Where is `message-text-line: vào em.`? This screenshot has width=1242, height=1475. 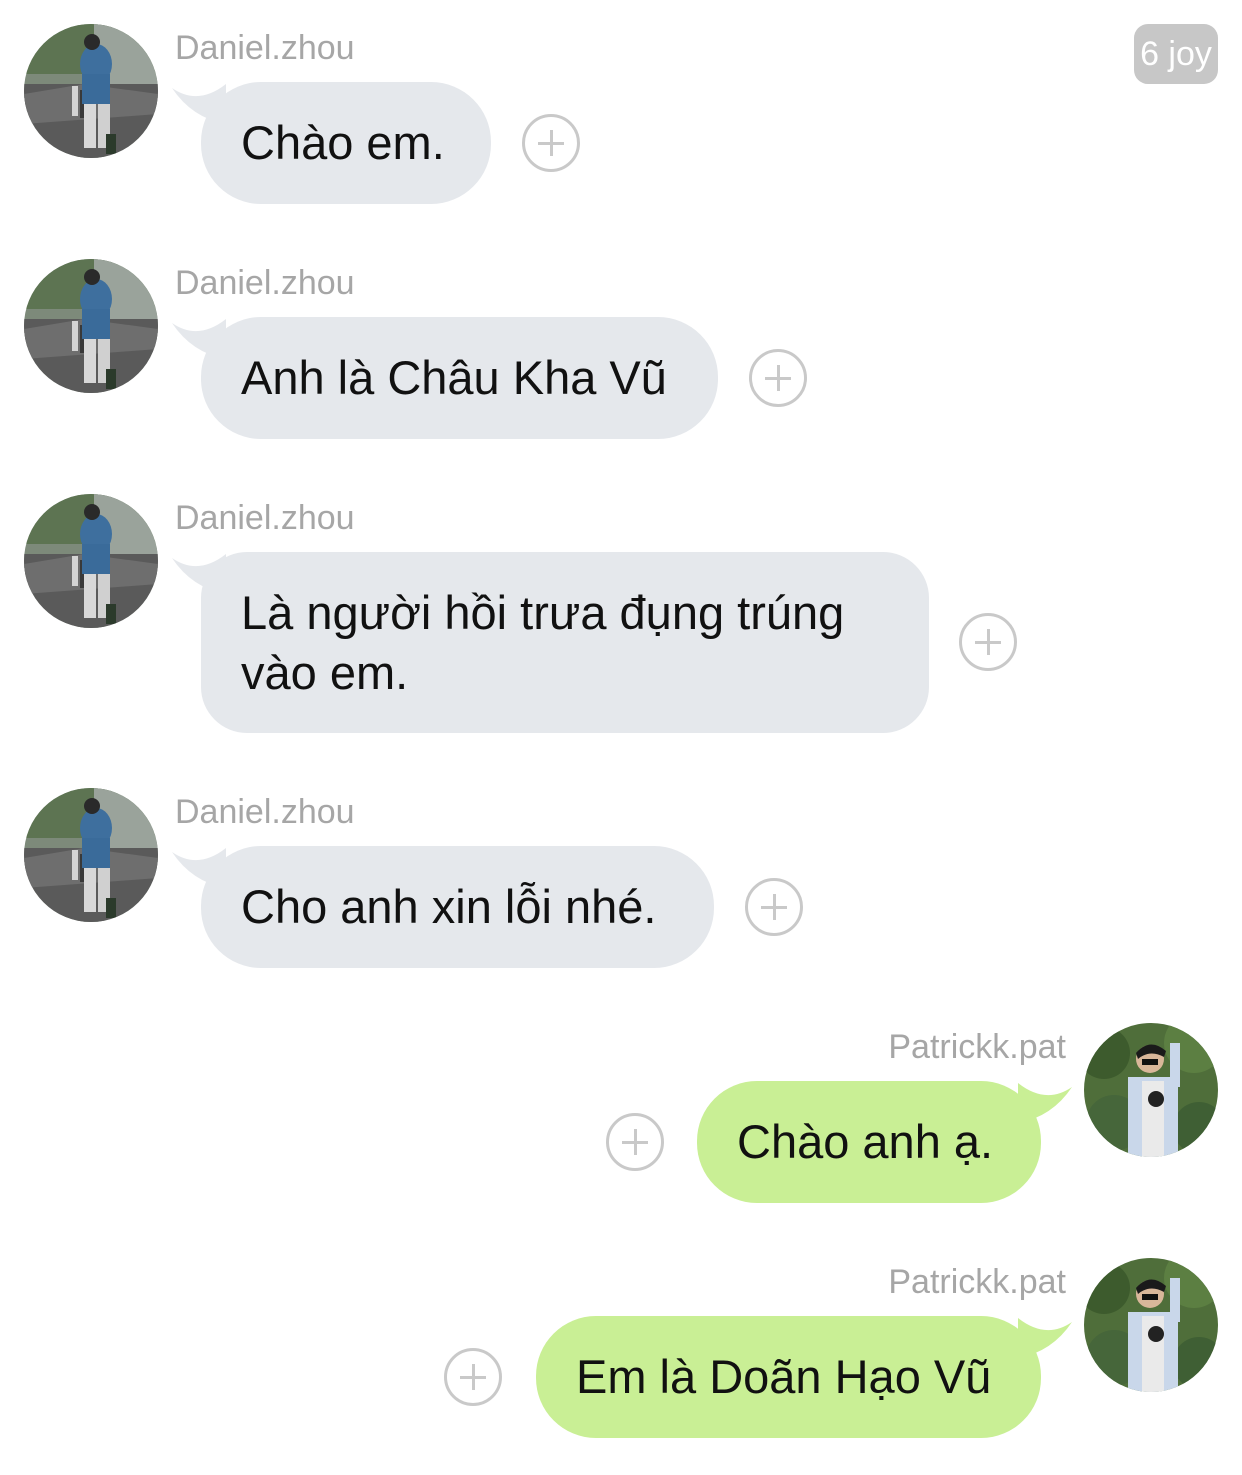 message-text-line: vào em. is located at coordinates (325, 672).